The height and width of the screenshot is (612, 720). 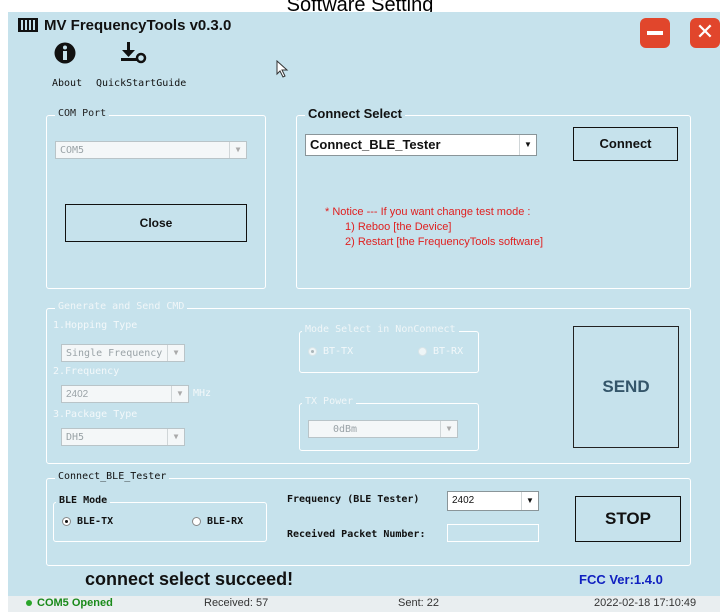 I want to click on frequency-label: 2.Frequency, so click(x=86, y=371).